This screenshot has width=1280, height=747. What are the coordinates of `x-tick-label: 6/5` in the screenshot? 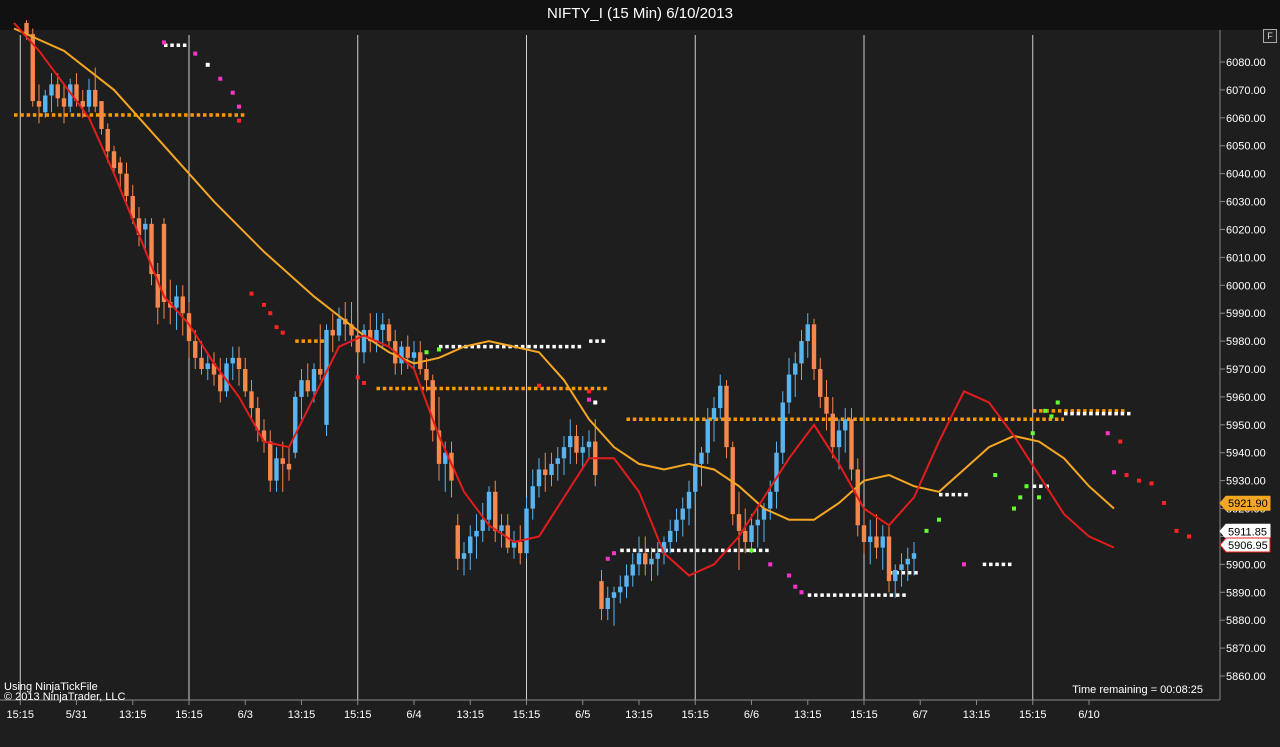 It's located at (582, 715).